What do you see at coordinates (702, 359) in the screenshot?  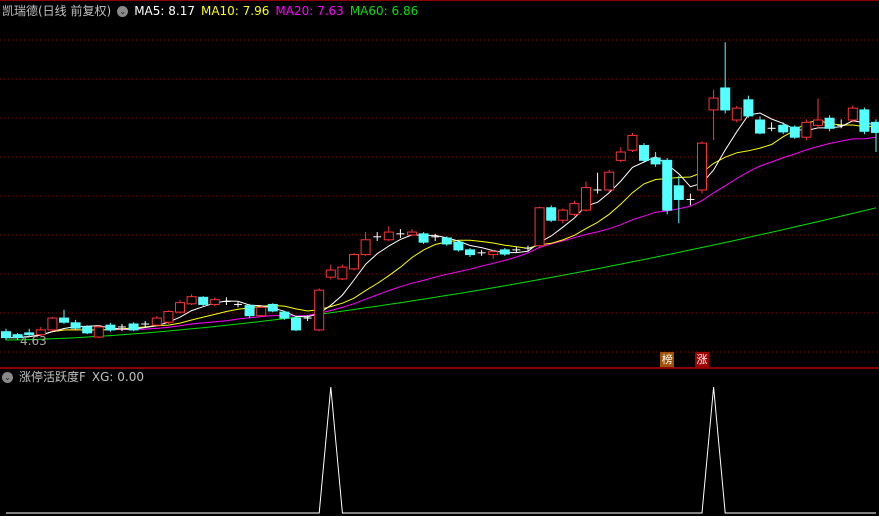 I see `zhang-marker: 涨` at bounding box center [702, 359].